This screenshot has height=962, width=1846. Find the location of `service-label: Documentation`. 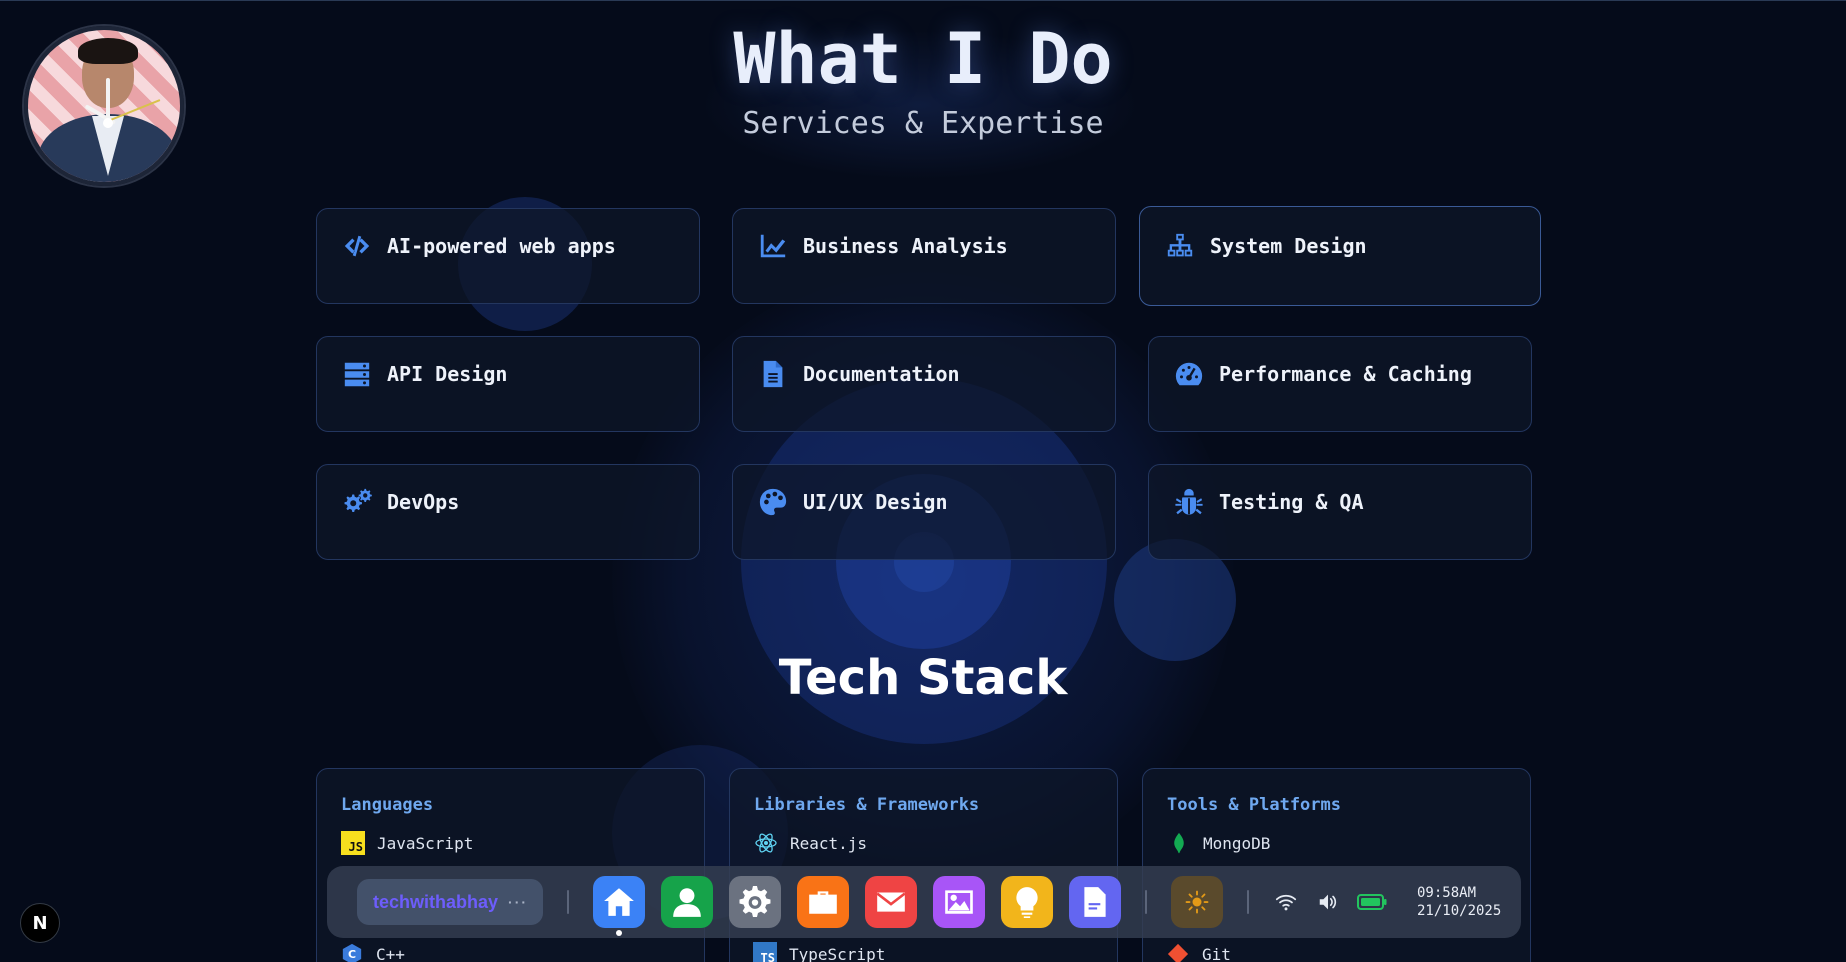

service-label: Documentation is located at coordinates (881, 374).